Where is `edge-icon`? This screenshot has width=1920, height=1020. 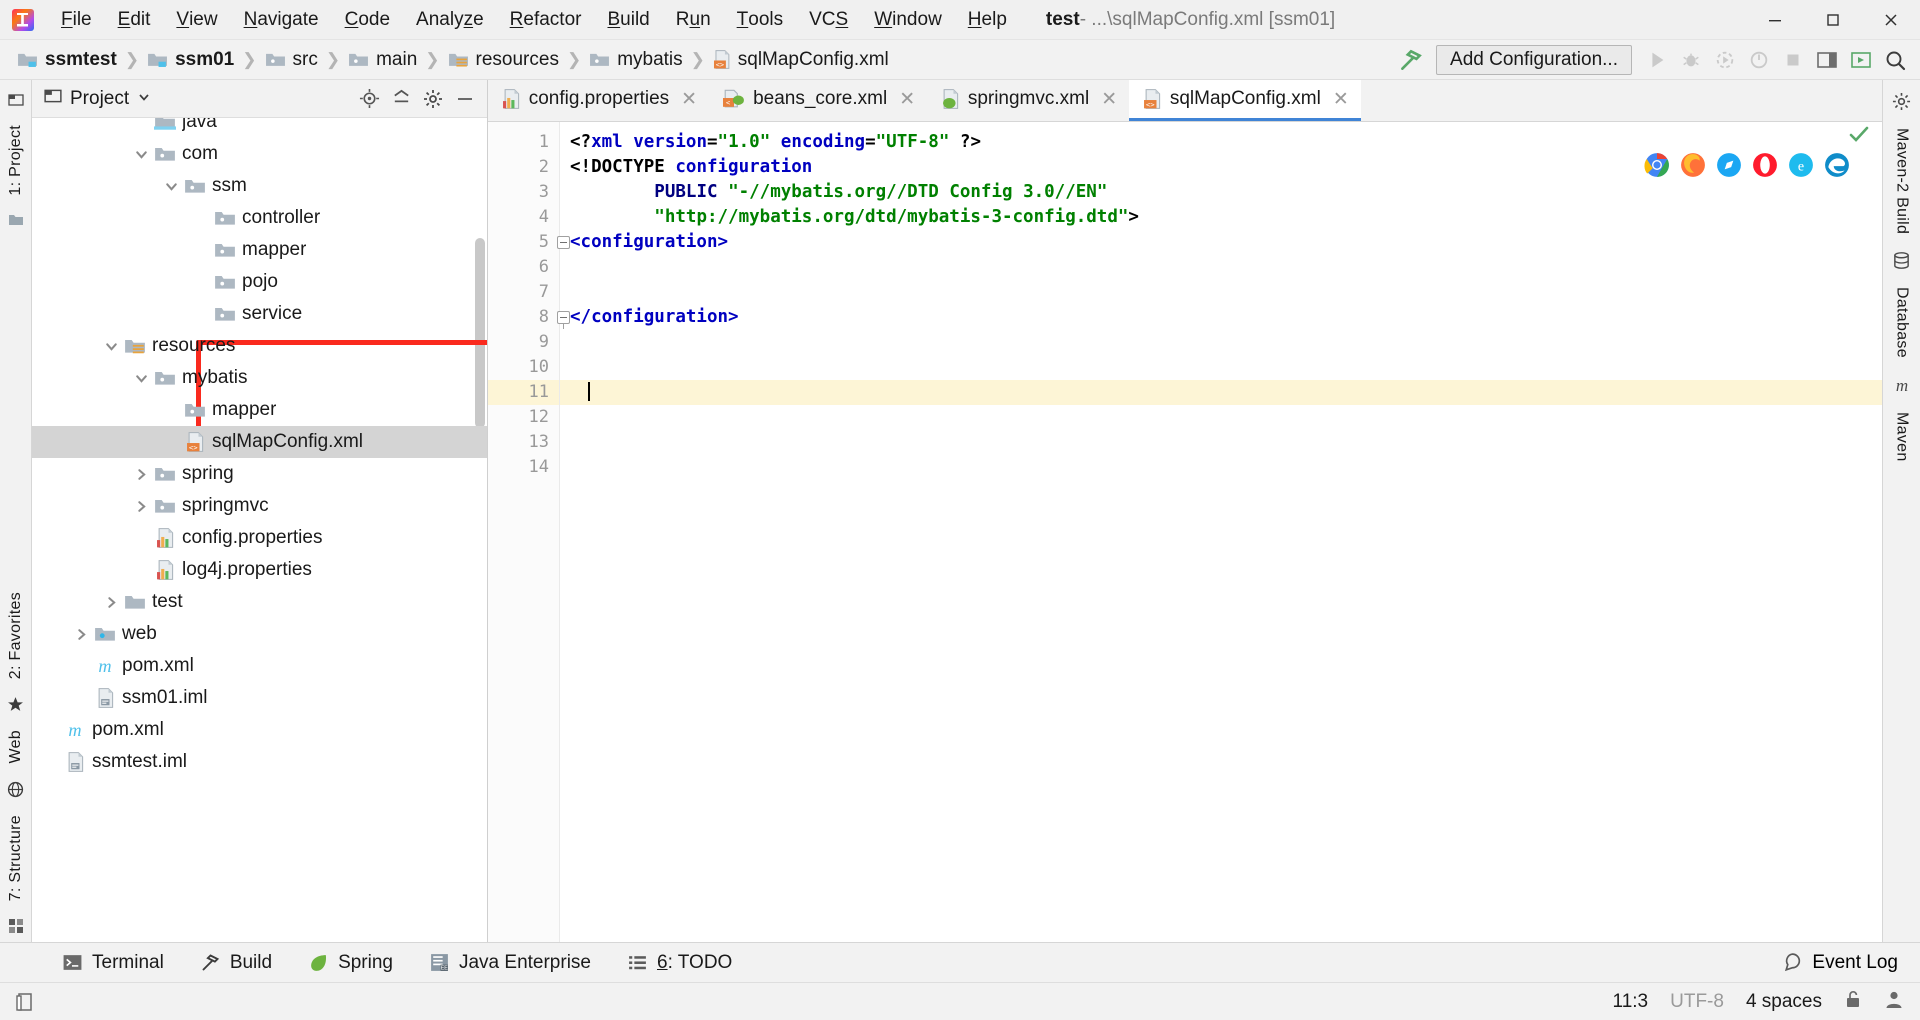 edge-icon is located at coordinates (1837, 165).